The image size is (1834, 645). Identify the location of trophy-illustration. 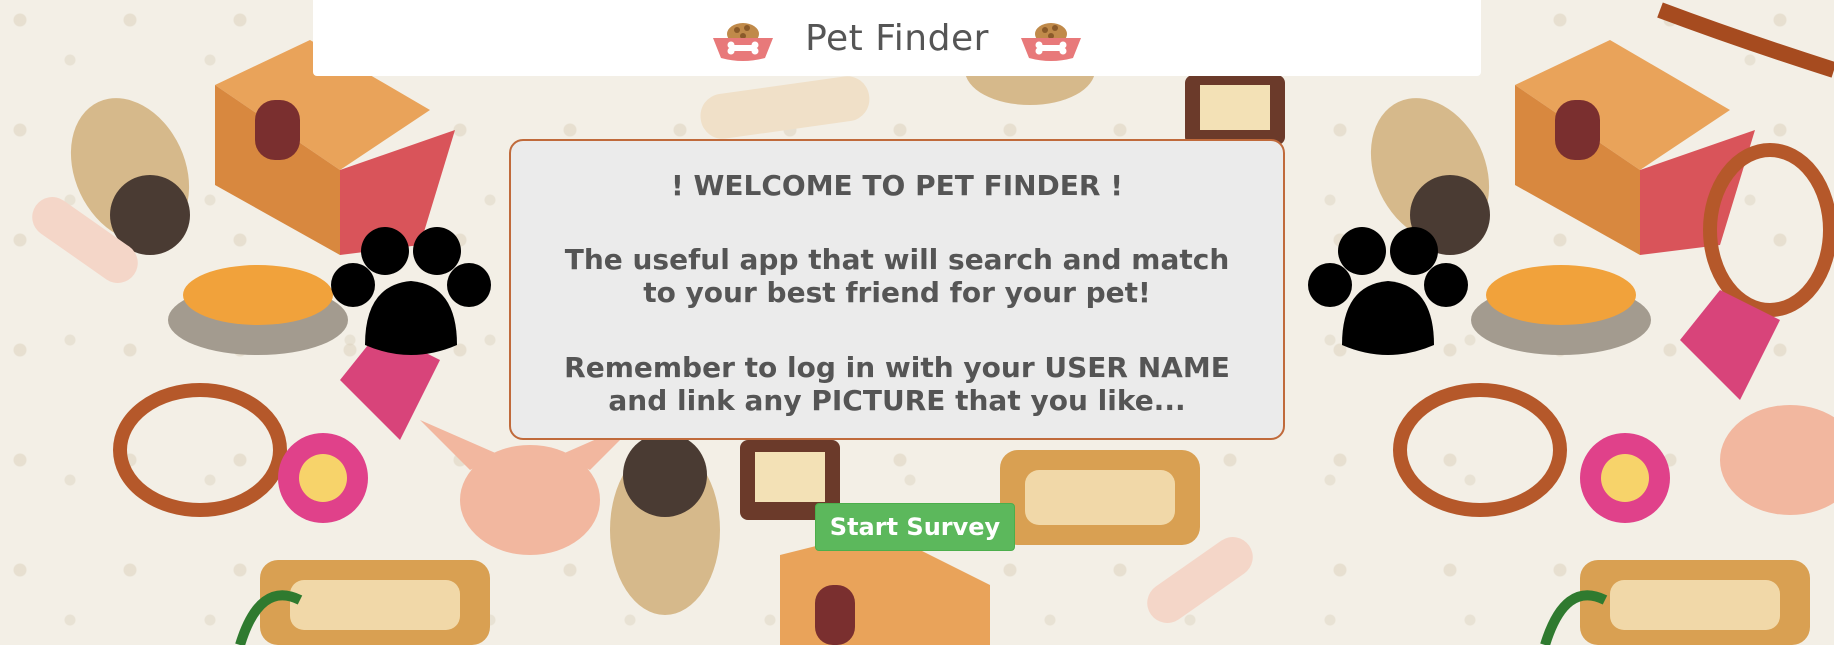
(1235, 110).